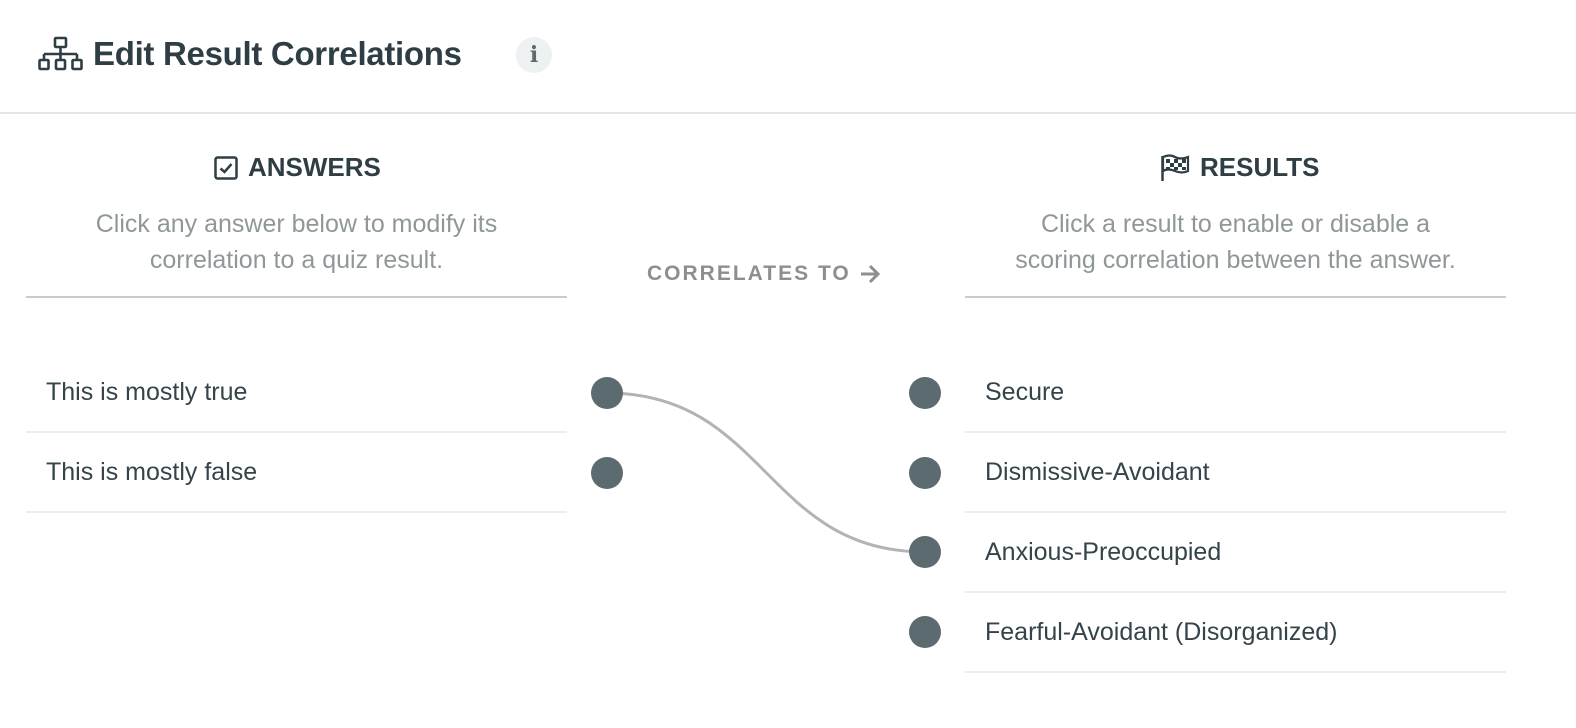 The image size is (1576, 728). I want to click on results-heading: RESULTS, so click(1239, 167).